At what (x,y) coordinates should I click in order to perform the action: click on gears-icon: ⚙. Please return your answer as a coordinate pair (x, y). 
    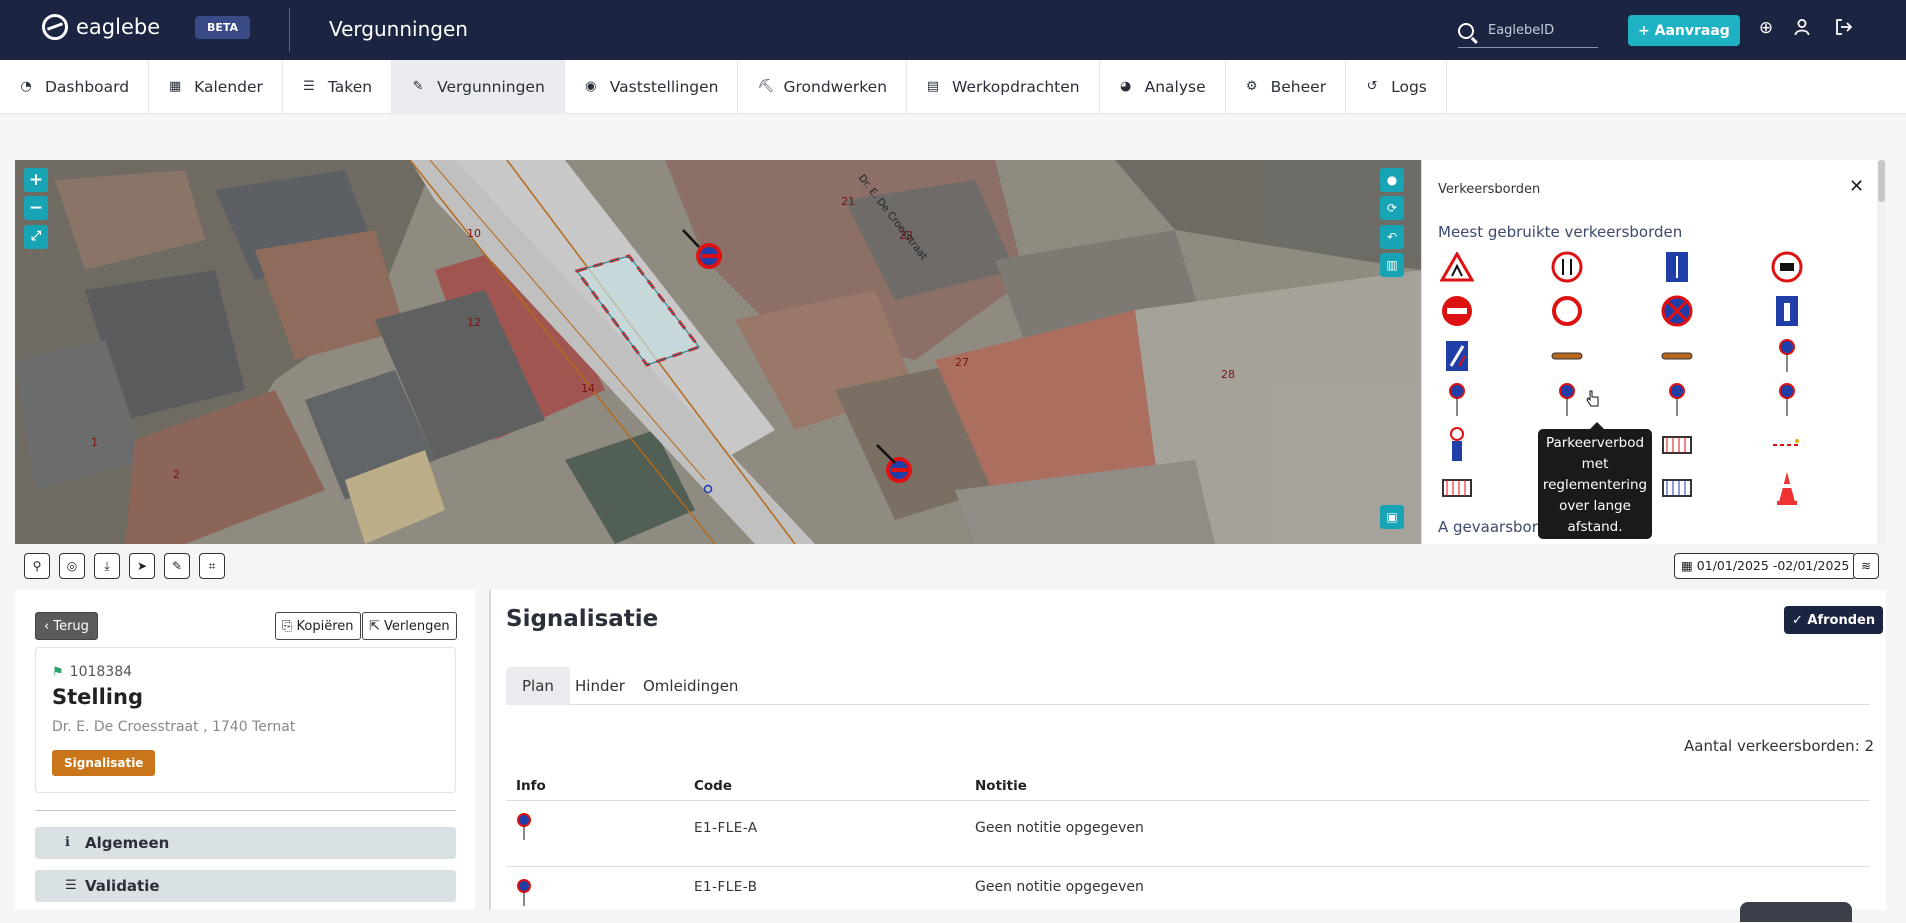
    Looking at the image, I should click on (1251, 86).